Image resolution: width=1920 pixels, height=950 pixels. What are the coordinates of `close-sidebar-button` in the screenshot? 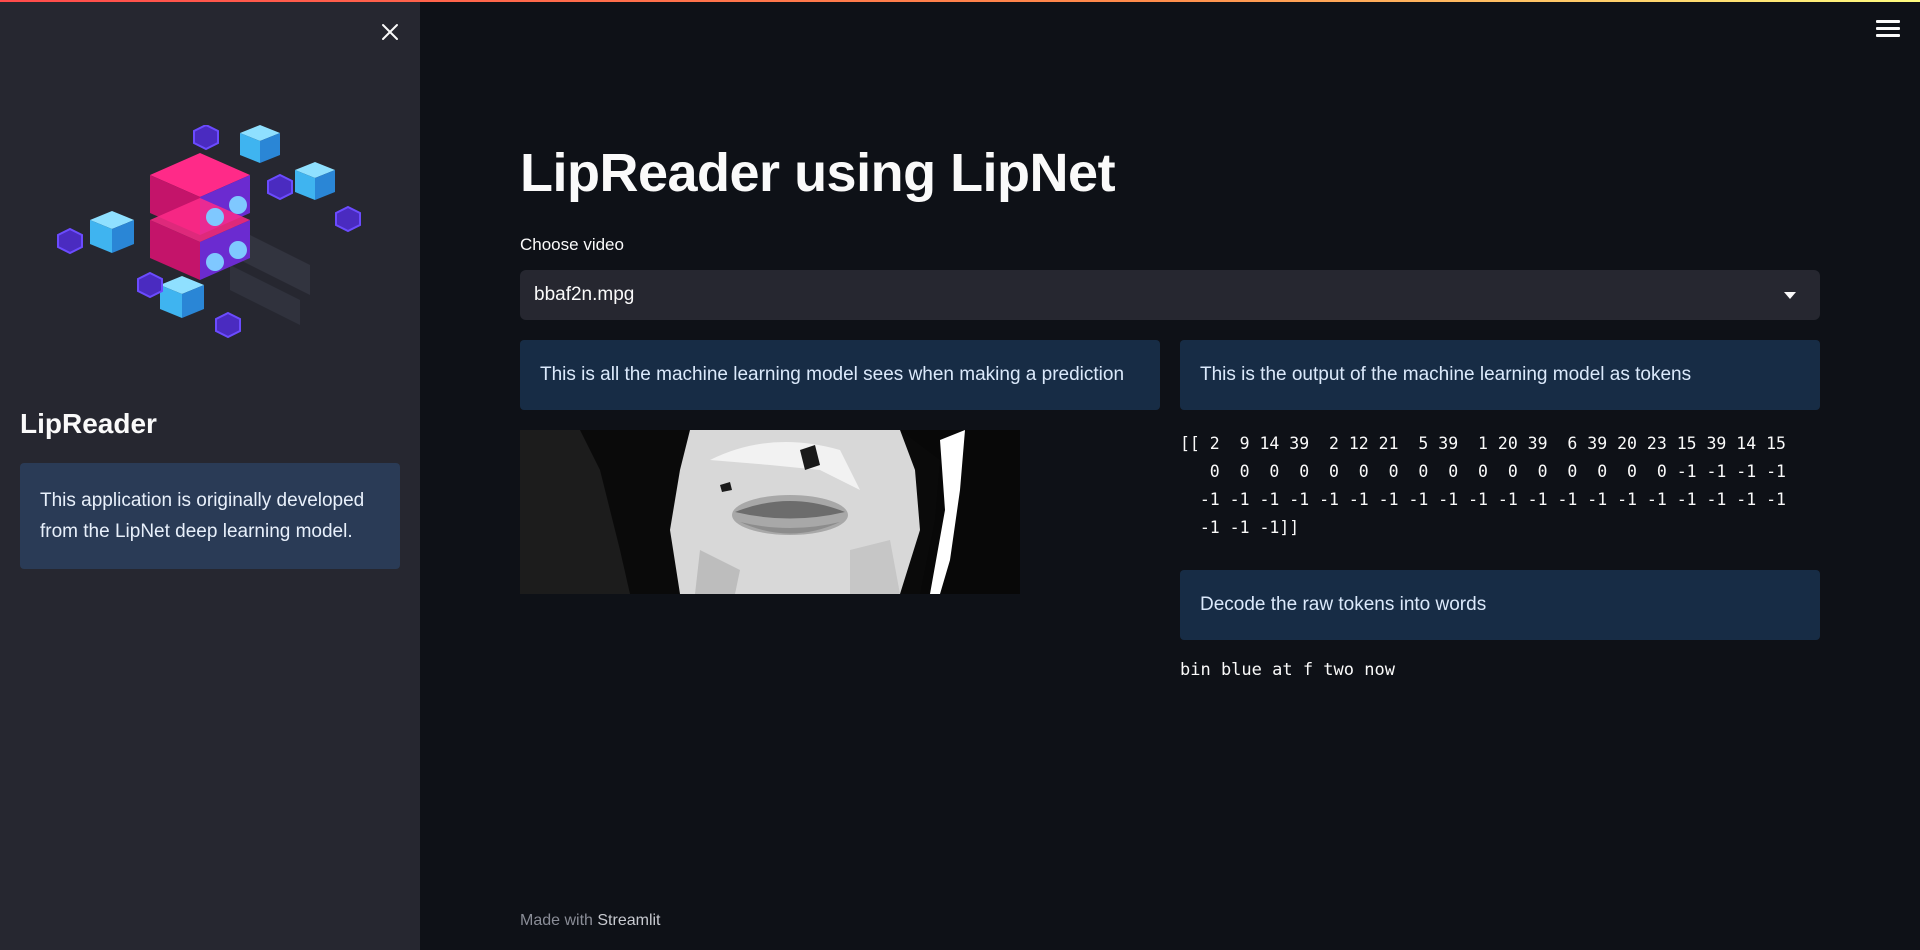 It's located at (390, 32).